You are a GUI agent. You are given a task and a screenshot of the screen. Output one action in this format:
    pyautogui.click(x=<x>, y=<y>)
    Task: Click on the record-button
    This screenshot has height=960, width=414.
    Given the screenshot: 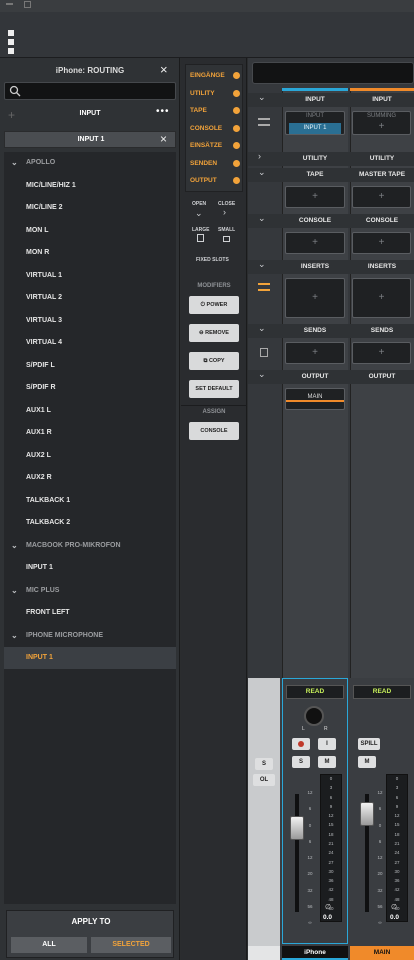 What is the action you would take?
    pyautogui.click(x=301, y=744)
    